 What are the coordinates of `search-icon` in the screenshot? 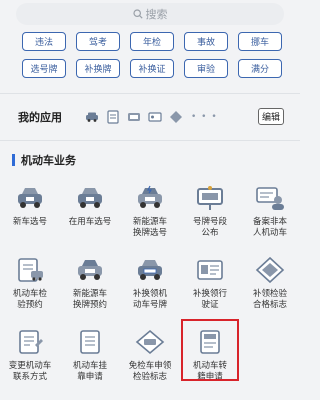 It's located at (137, 14).